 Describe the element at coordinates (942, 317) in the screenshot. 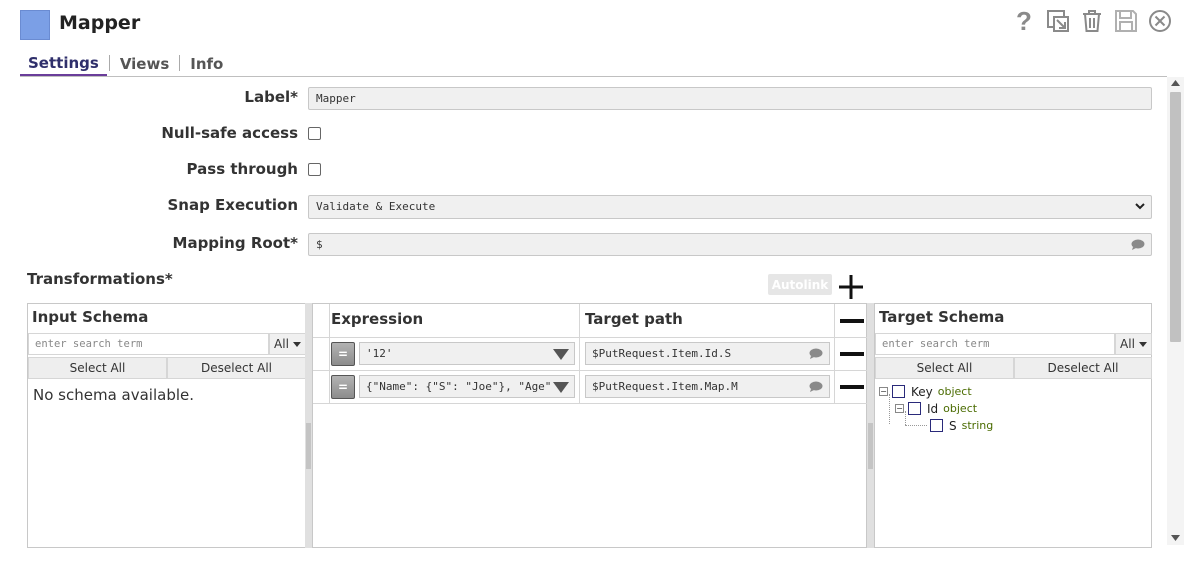

I see `target-schema-title: Target Schema` at that location.